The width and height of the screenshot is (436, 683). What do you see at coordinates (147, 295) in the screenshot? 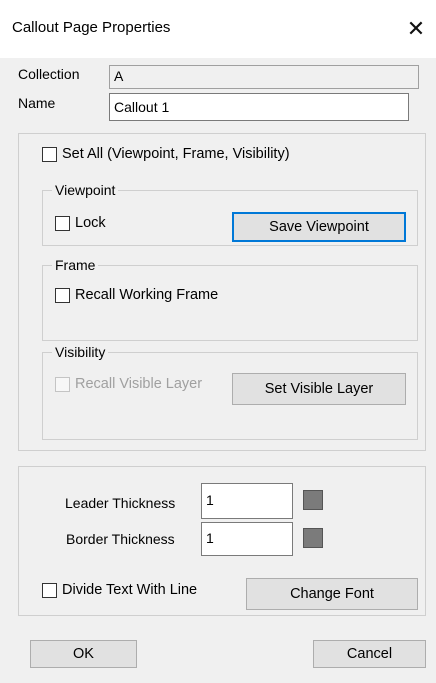
I see `recall-working-frame-label: Recall Working Frame` at bounding box center [147, 295].